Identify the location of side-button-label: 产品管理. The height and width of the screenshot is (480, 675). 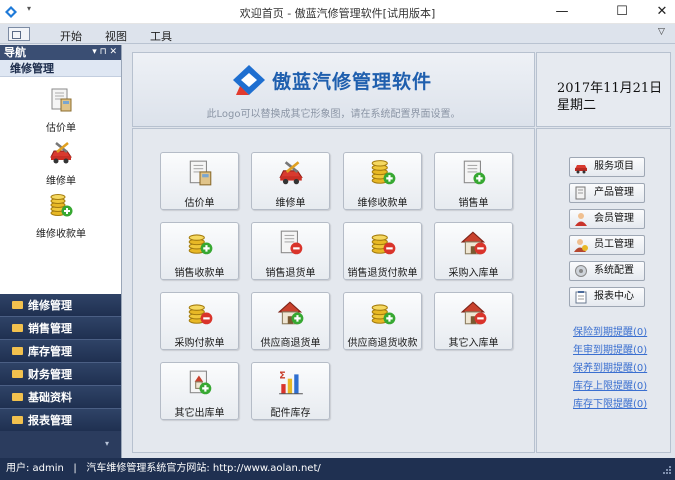
(614, 192).